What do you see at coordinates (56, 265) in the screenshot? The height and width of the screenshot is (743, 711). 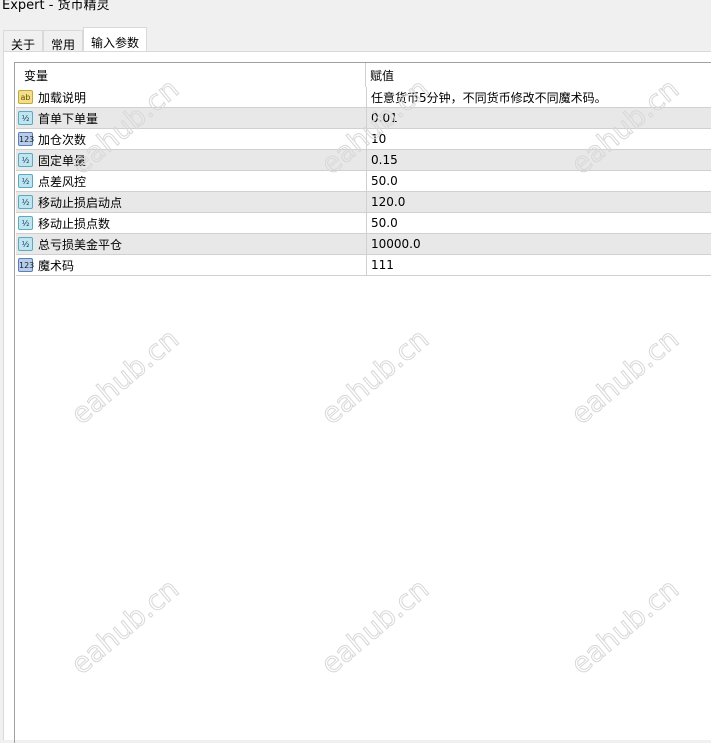 I see `variable-name: 魔术码` at bounding box center [56, 265].